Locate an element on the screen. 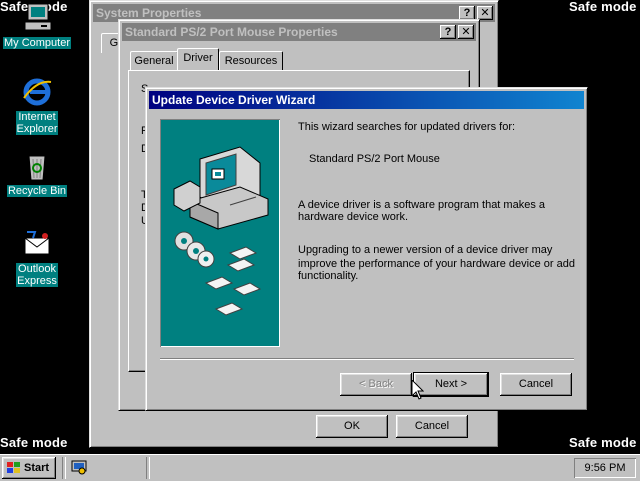  recycle-bin-icon is located at coordinates (37, 168).